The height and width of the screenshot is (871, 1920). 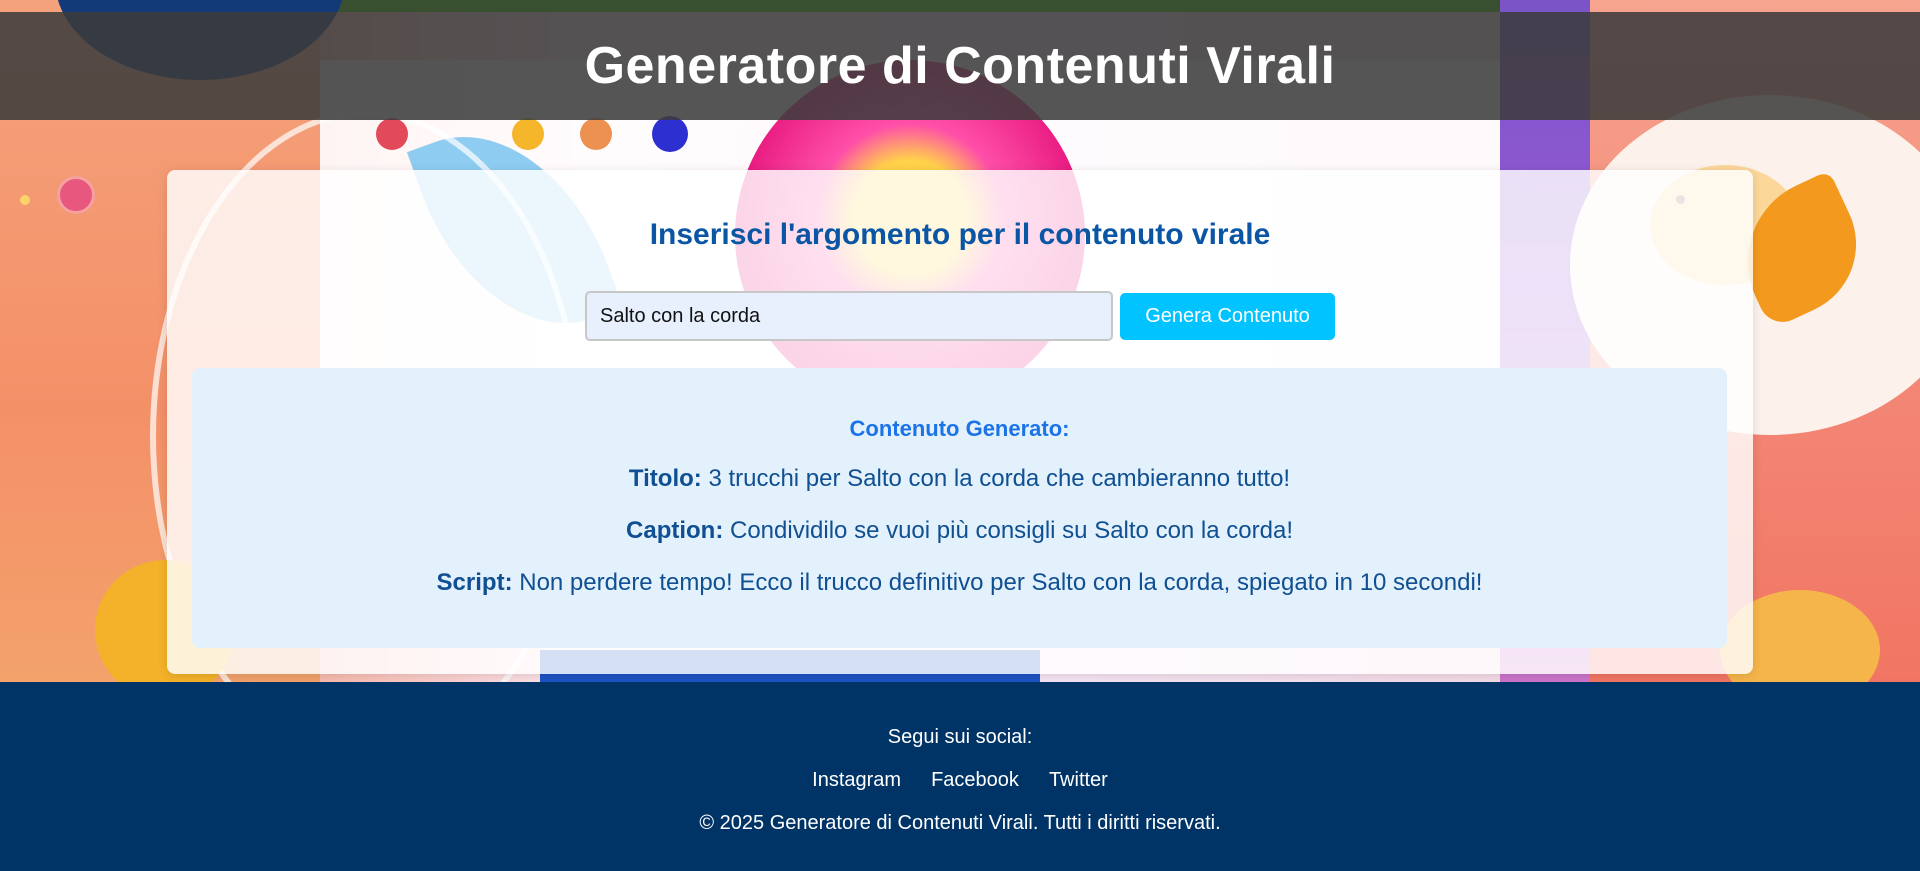 What do you see at coordinates (975, 780) in the screenshot?
I see `facebook-link: Facebook` at bounding box center [975, 780].